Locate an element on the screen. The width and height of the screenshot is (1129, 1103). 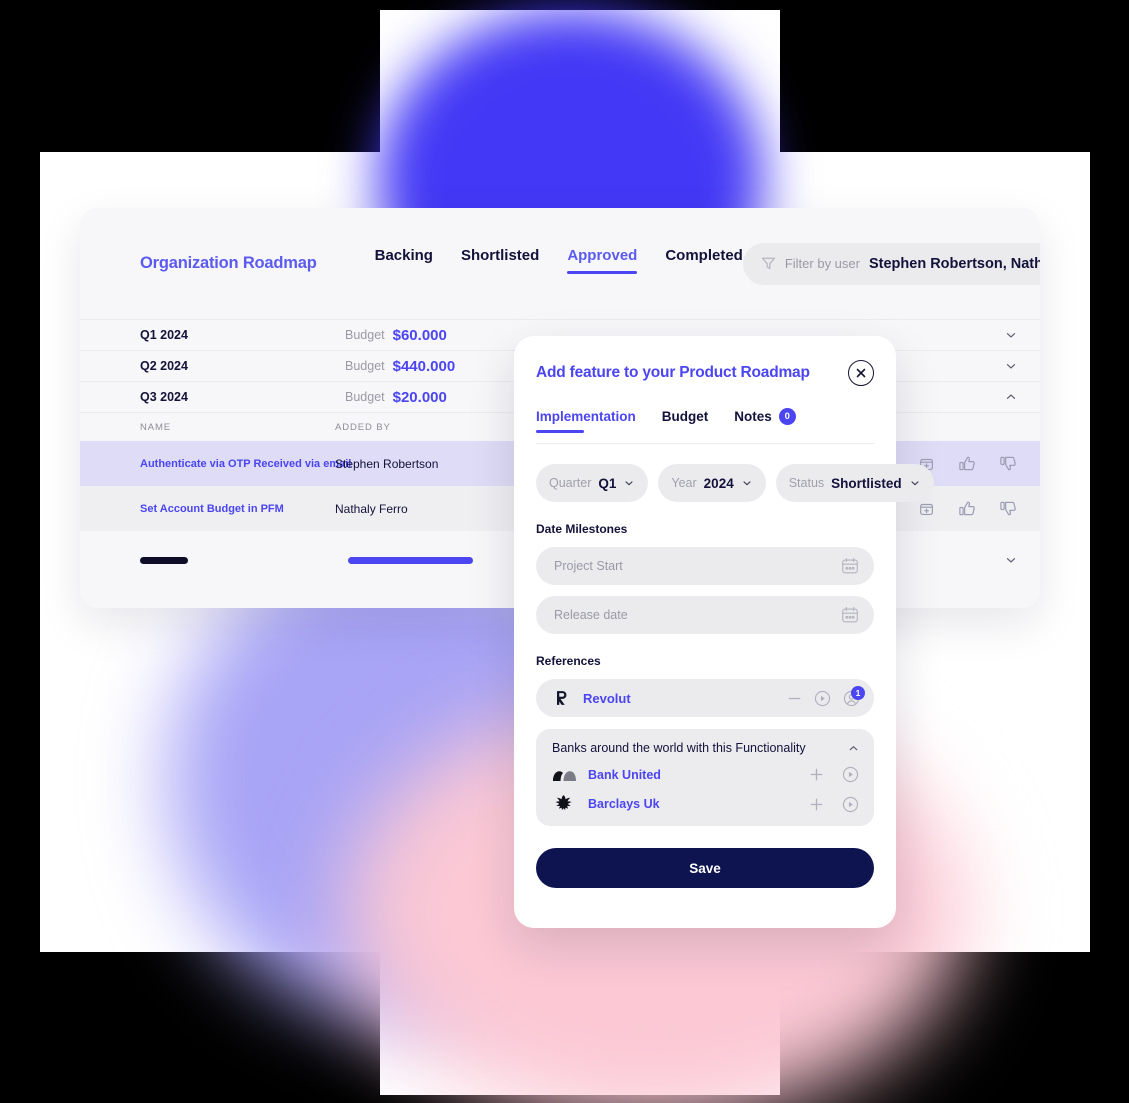
added-by-value: Nathaly Ferro is located at coordinates (371, 508).